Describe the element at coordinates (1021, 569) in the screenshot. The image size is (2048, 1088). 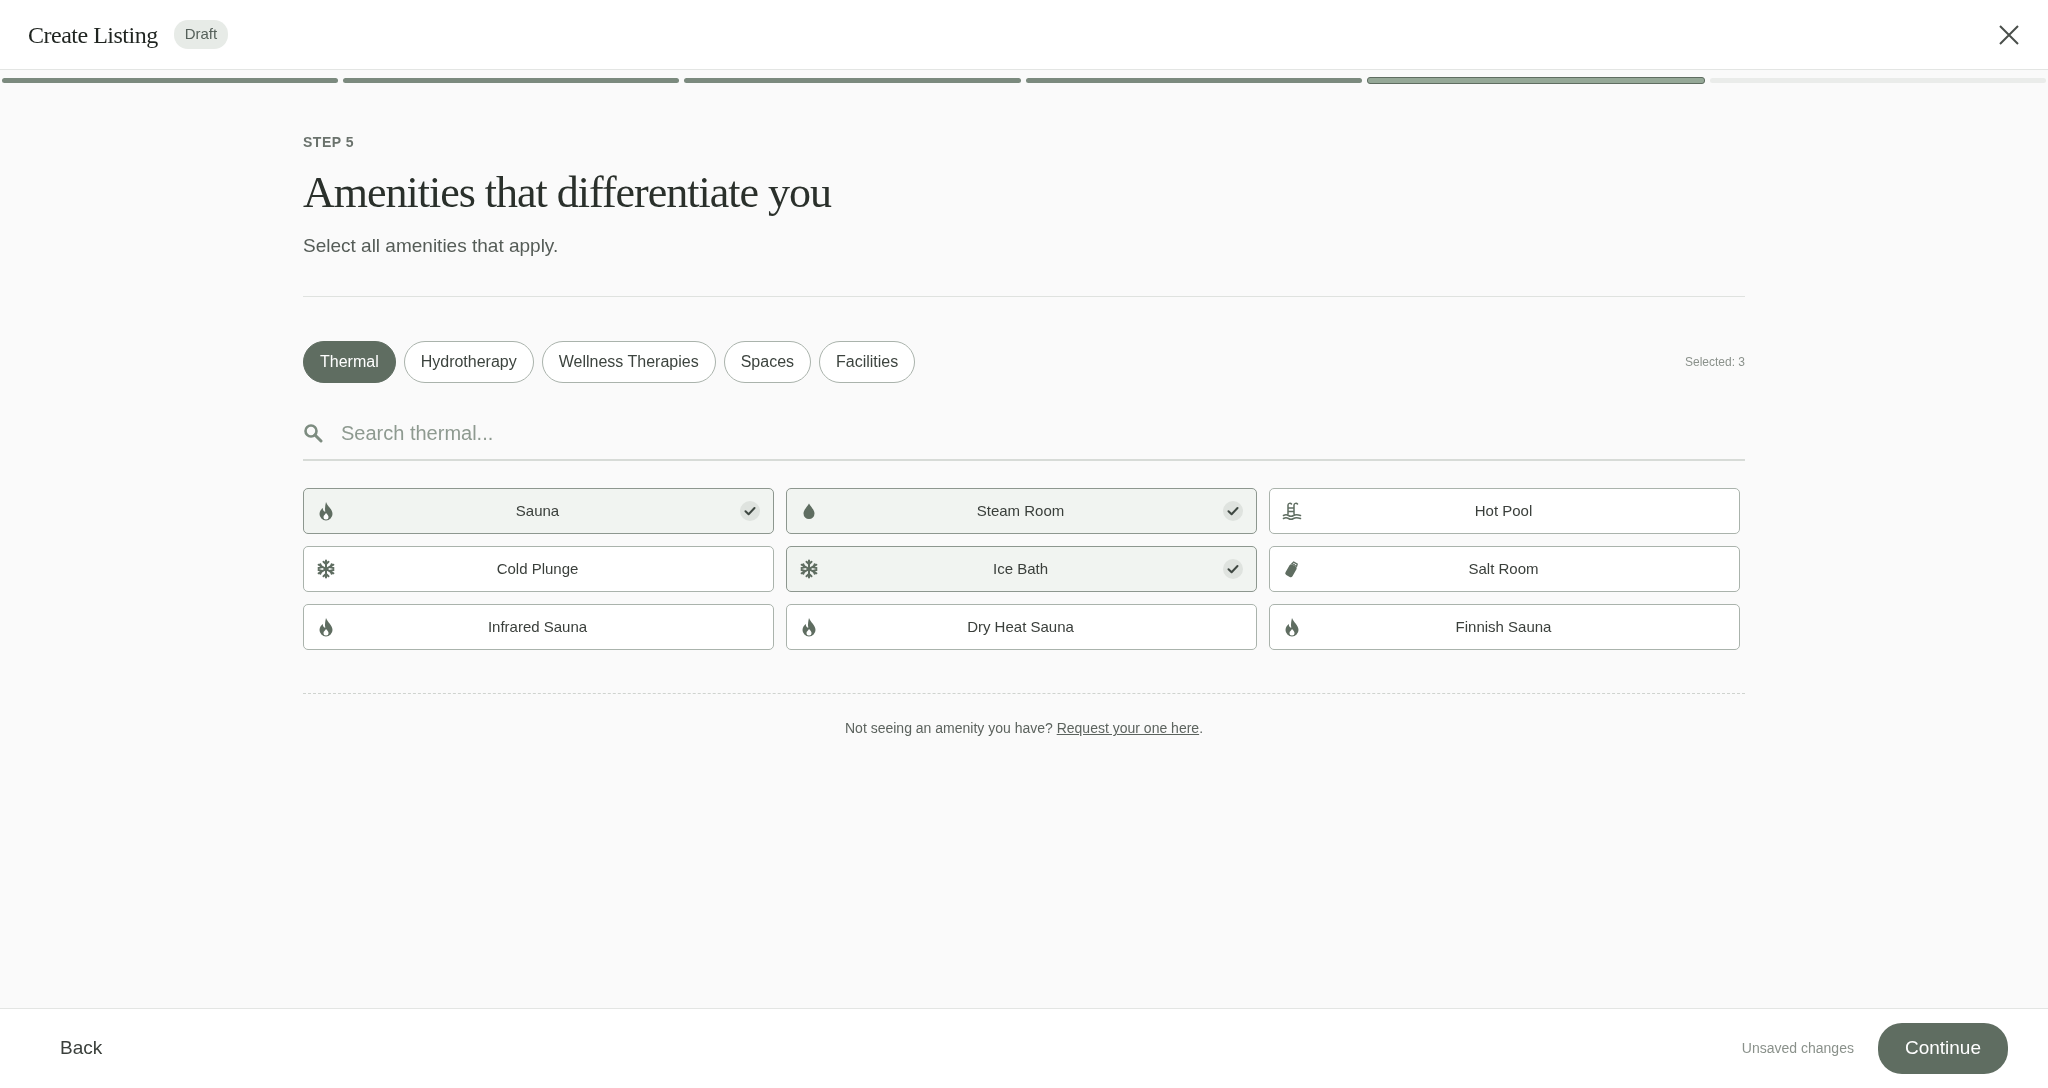
I see `amenity-option: Ice Bath` at that location.